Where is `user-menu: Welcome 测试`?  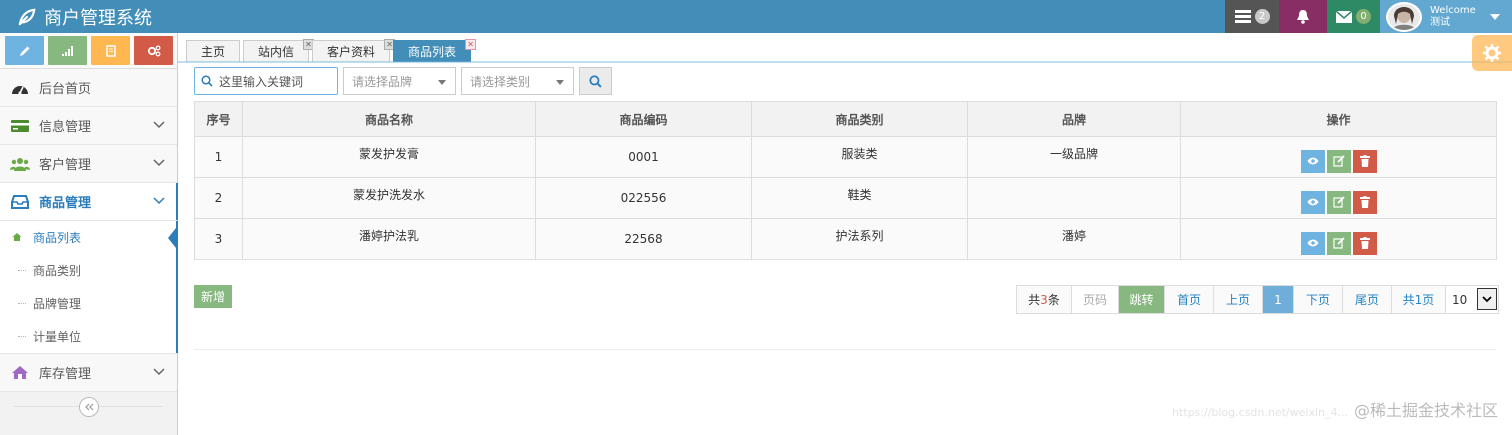 user-menu: Welcome 测试 is located at coordinates (1446, 16).